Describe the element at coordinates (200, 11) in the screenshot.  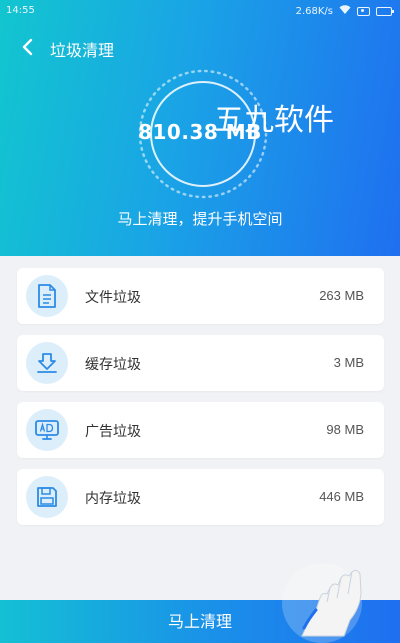
I see `status-bar: 14:55 2.68K/s` at that location.